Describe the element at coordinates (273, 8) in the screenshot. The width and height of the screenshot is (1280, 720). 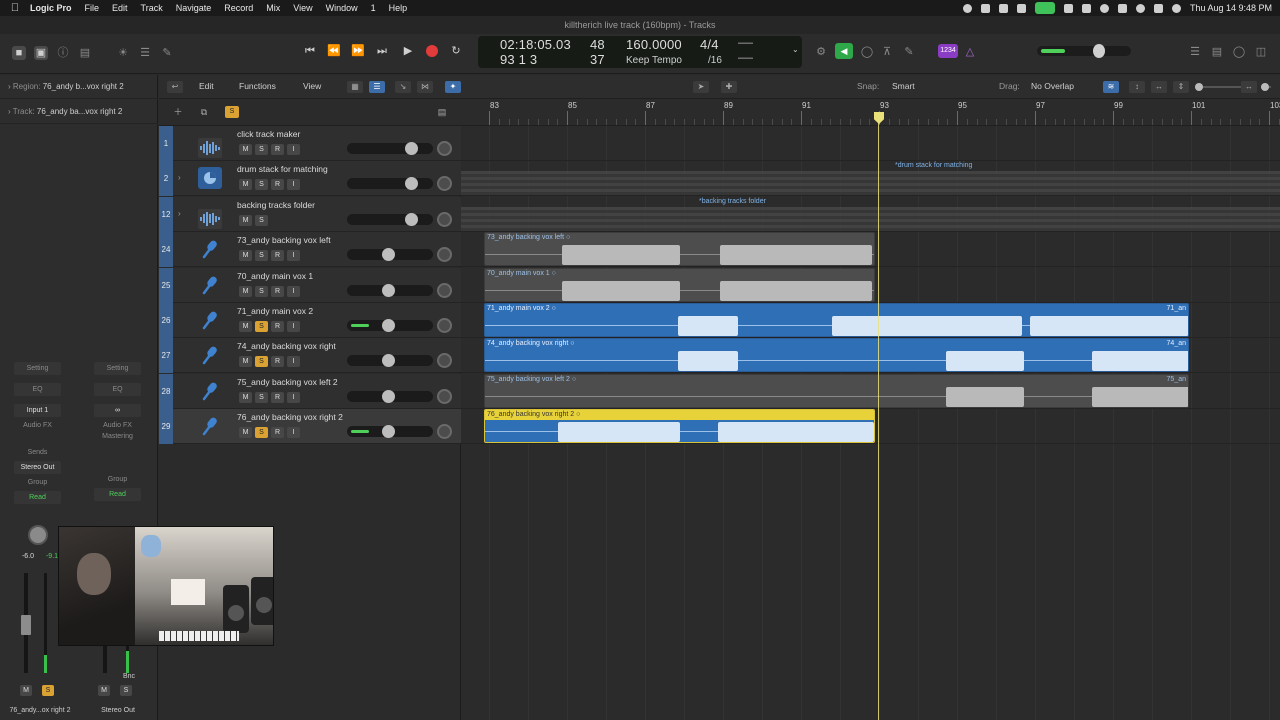
I see `menu-mix: Mix` at that location.